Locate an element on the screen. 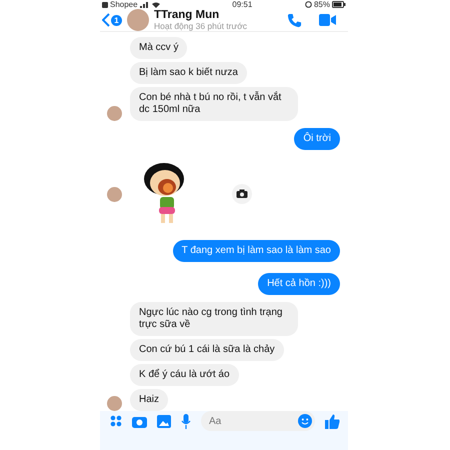  phone-icon is located at coordinates (294, 20).